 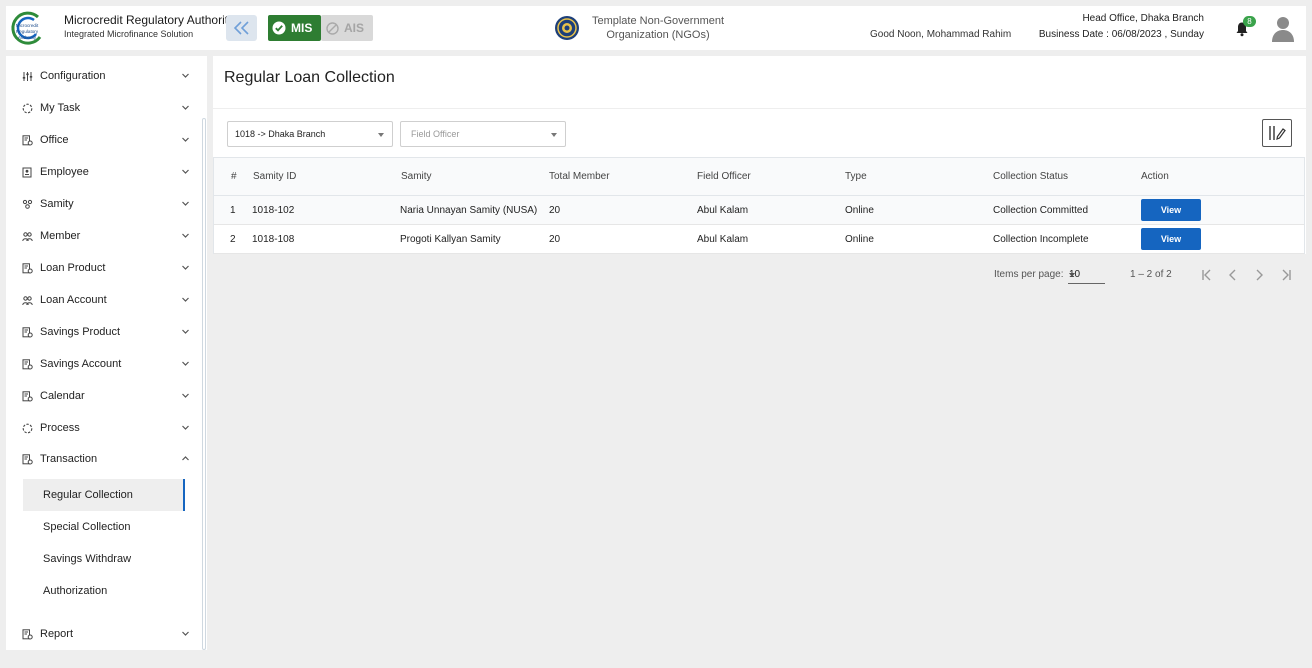 What do you see at coordinates (106, 172) in the screenshot?
I see `sidebar-item-employee: Employee` at bounding box center [106, 172].